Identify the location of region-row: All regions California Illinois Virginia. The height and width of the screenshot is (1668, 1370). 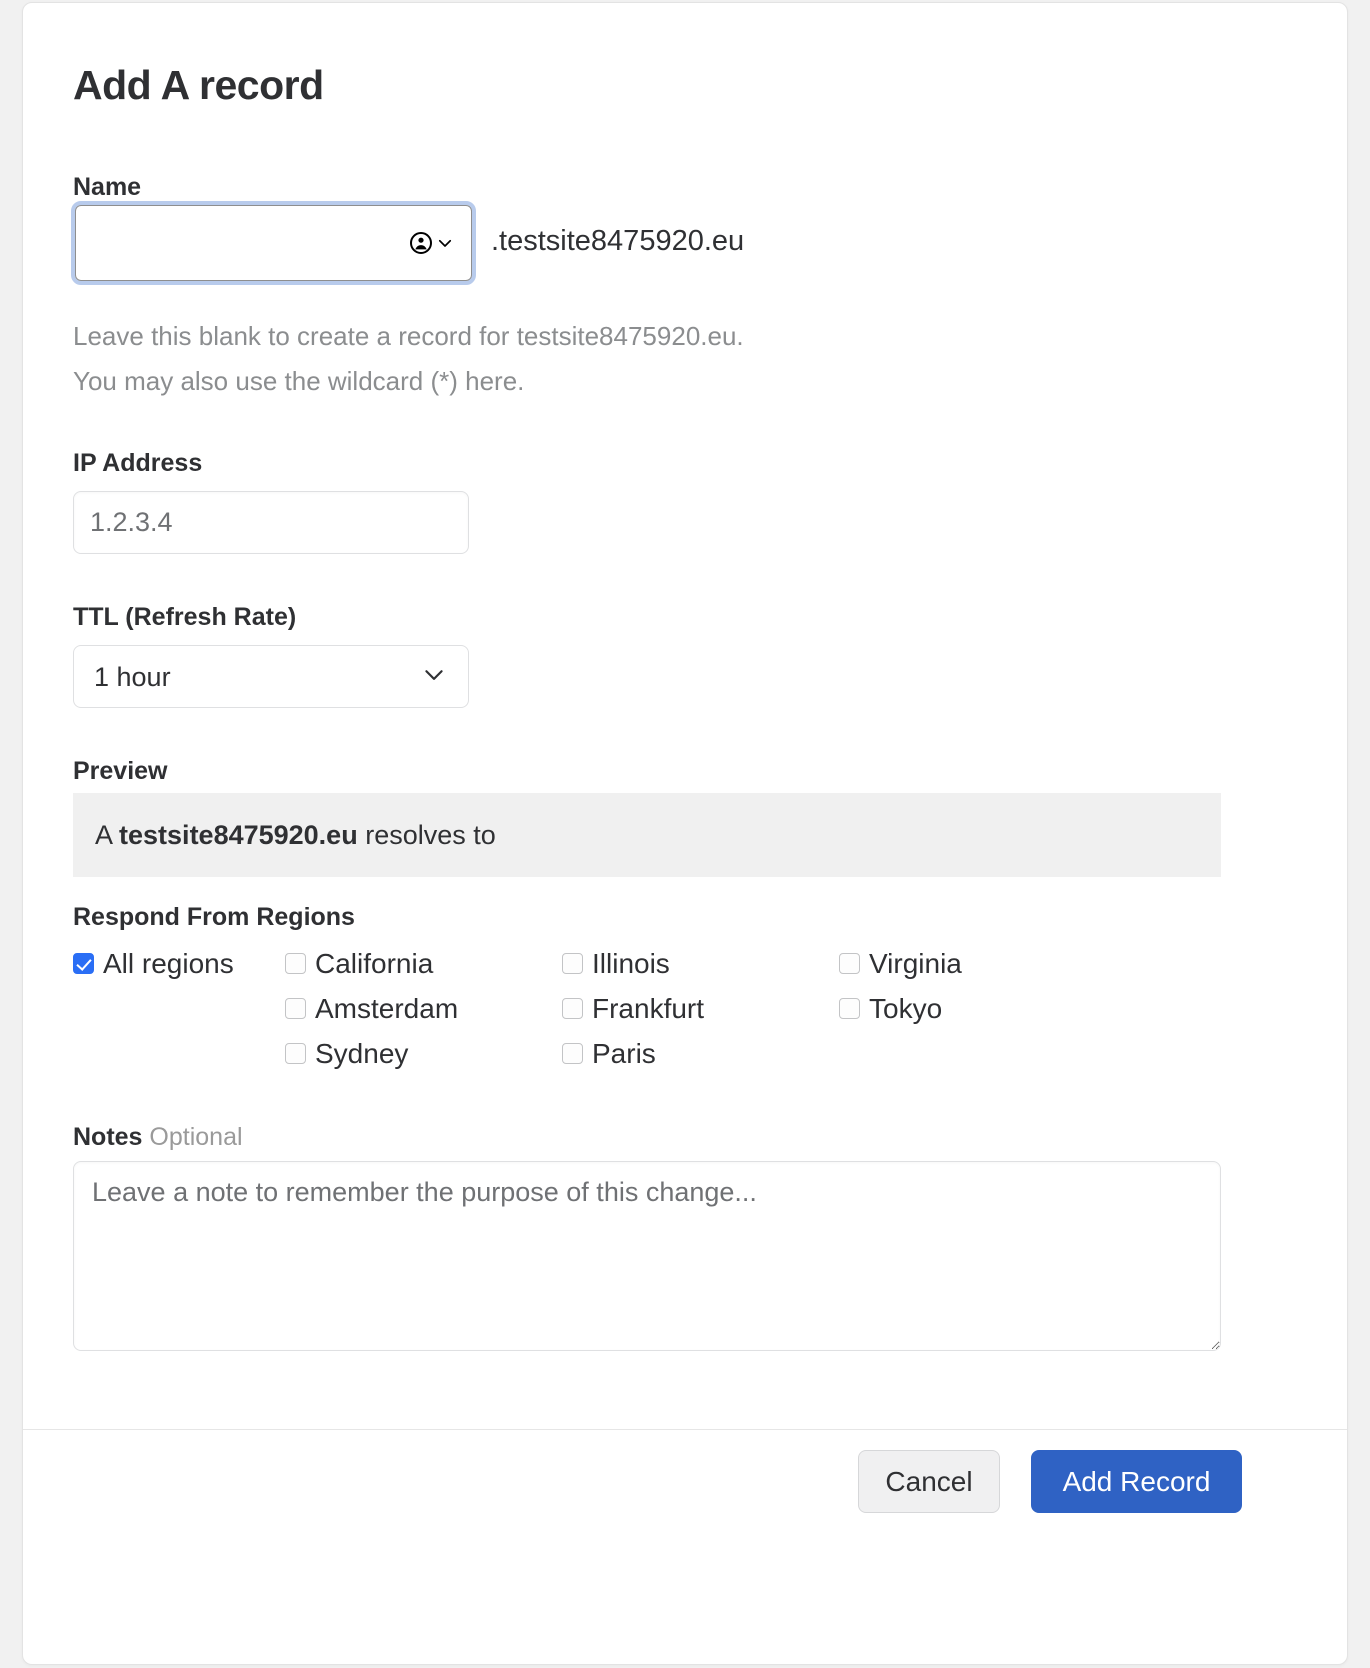
(573, 963).